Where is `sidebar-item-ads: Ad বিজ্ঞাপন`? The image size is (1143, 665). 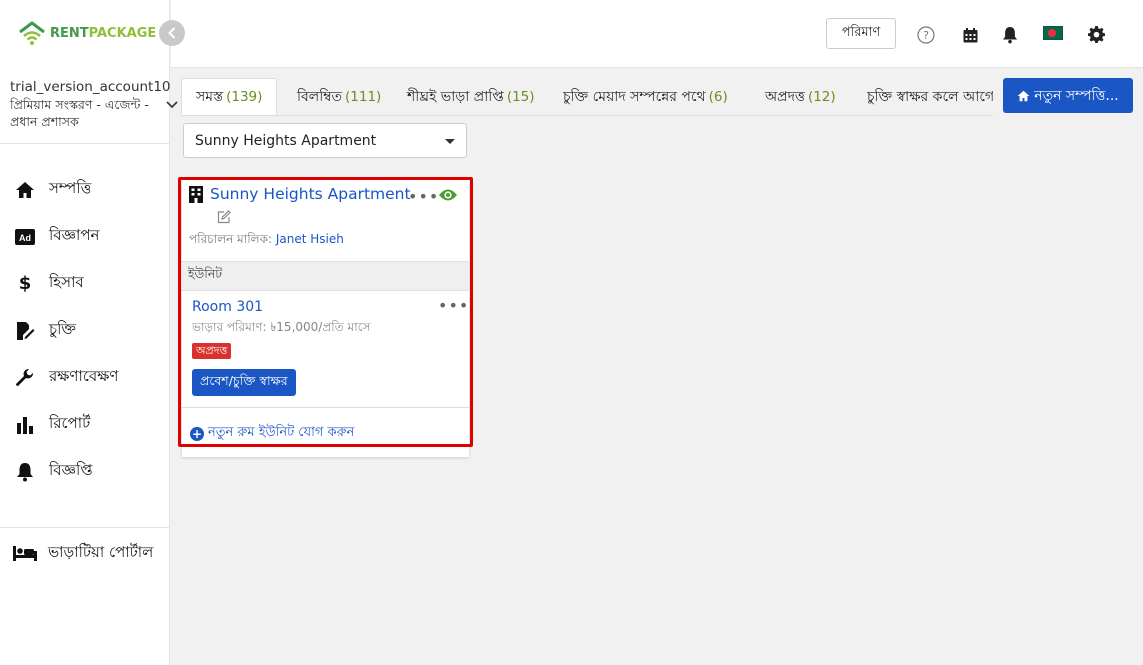 sidebar-item-ads: Ad বিজ্ঞাপন is located at coordinates (85, 236).